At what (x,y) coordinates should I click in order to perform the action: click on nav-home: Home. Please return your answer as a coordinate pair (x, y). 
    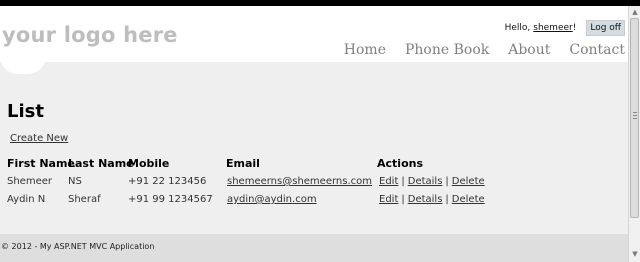
    Looking at the image, I should click on (365, 50).